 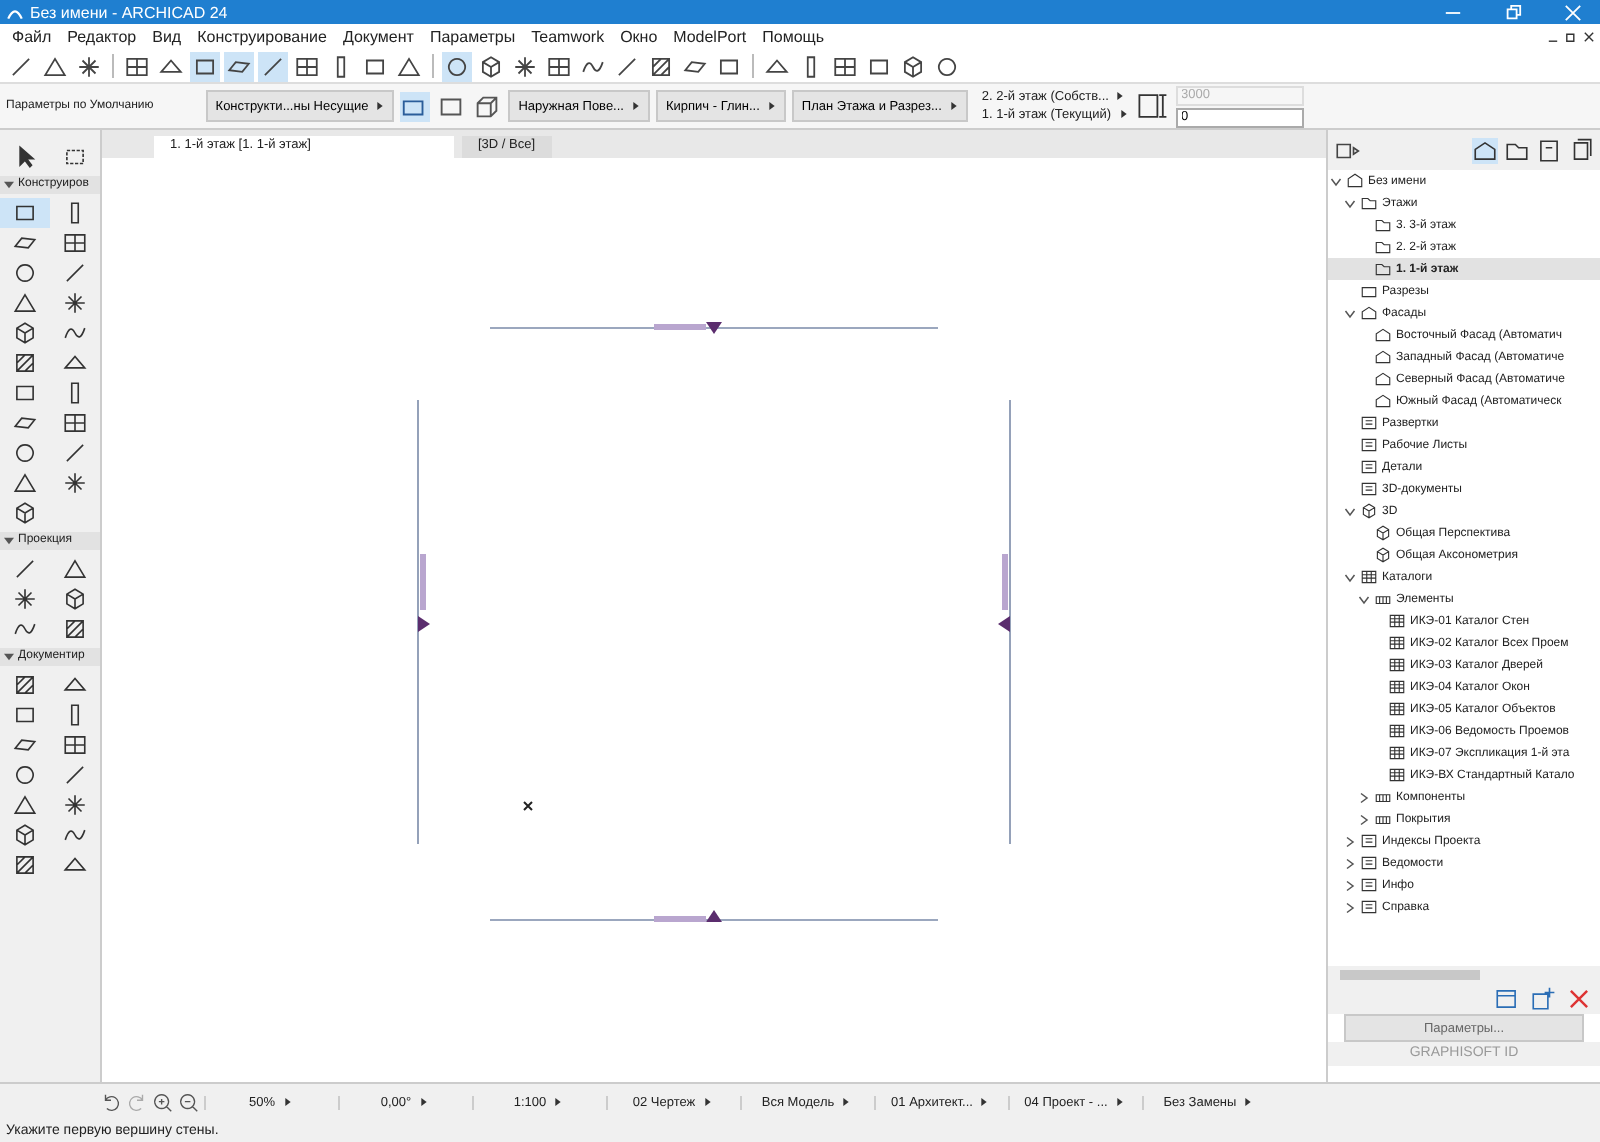 What do you see at coordinates (262, 37) in the screenshot?
I see `menu-item: Конструирование` at bounding box center [262, 37].